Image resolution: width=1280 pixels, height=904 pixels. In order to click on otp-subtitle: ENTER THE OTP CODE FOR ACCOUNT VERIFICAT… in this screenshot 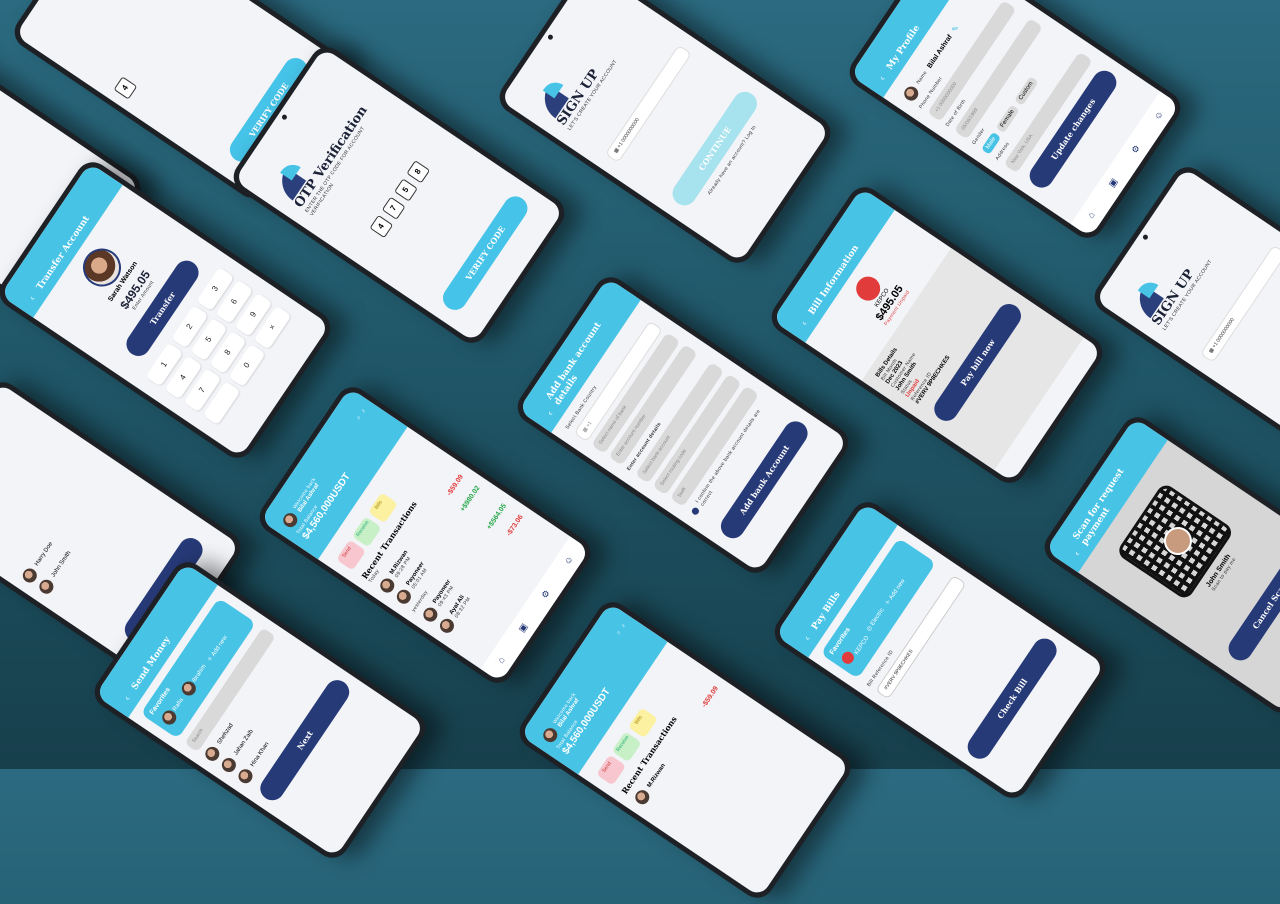, I will do `click(335, 171)`.